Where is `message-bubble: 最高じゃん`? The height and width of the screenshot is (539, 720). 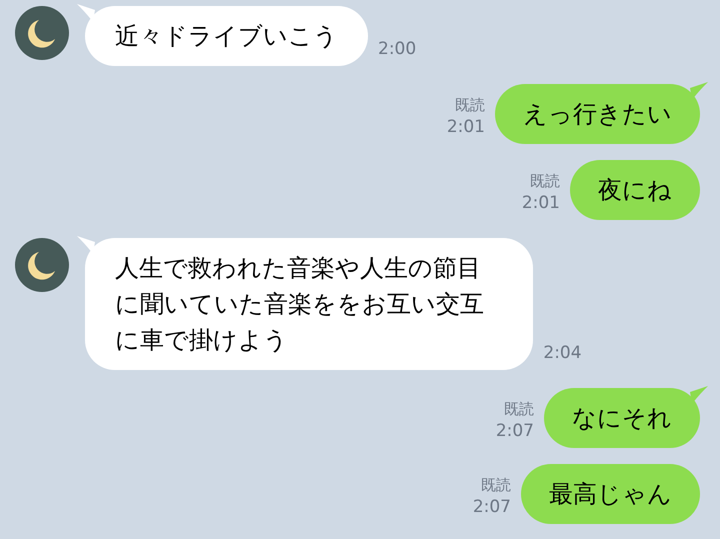 message-bubble: 最高じゃん is located at coordinates (610, 494).